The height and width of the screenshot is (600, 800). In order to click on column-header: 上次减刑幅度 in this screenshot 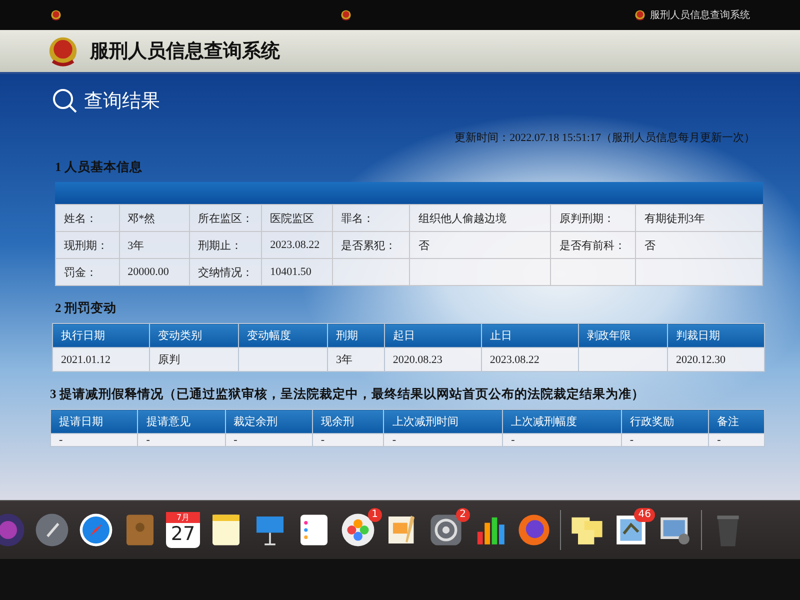, I will do `click(562, 422)`.